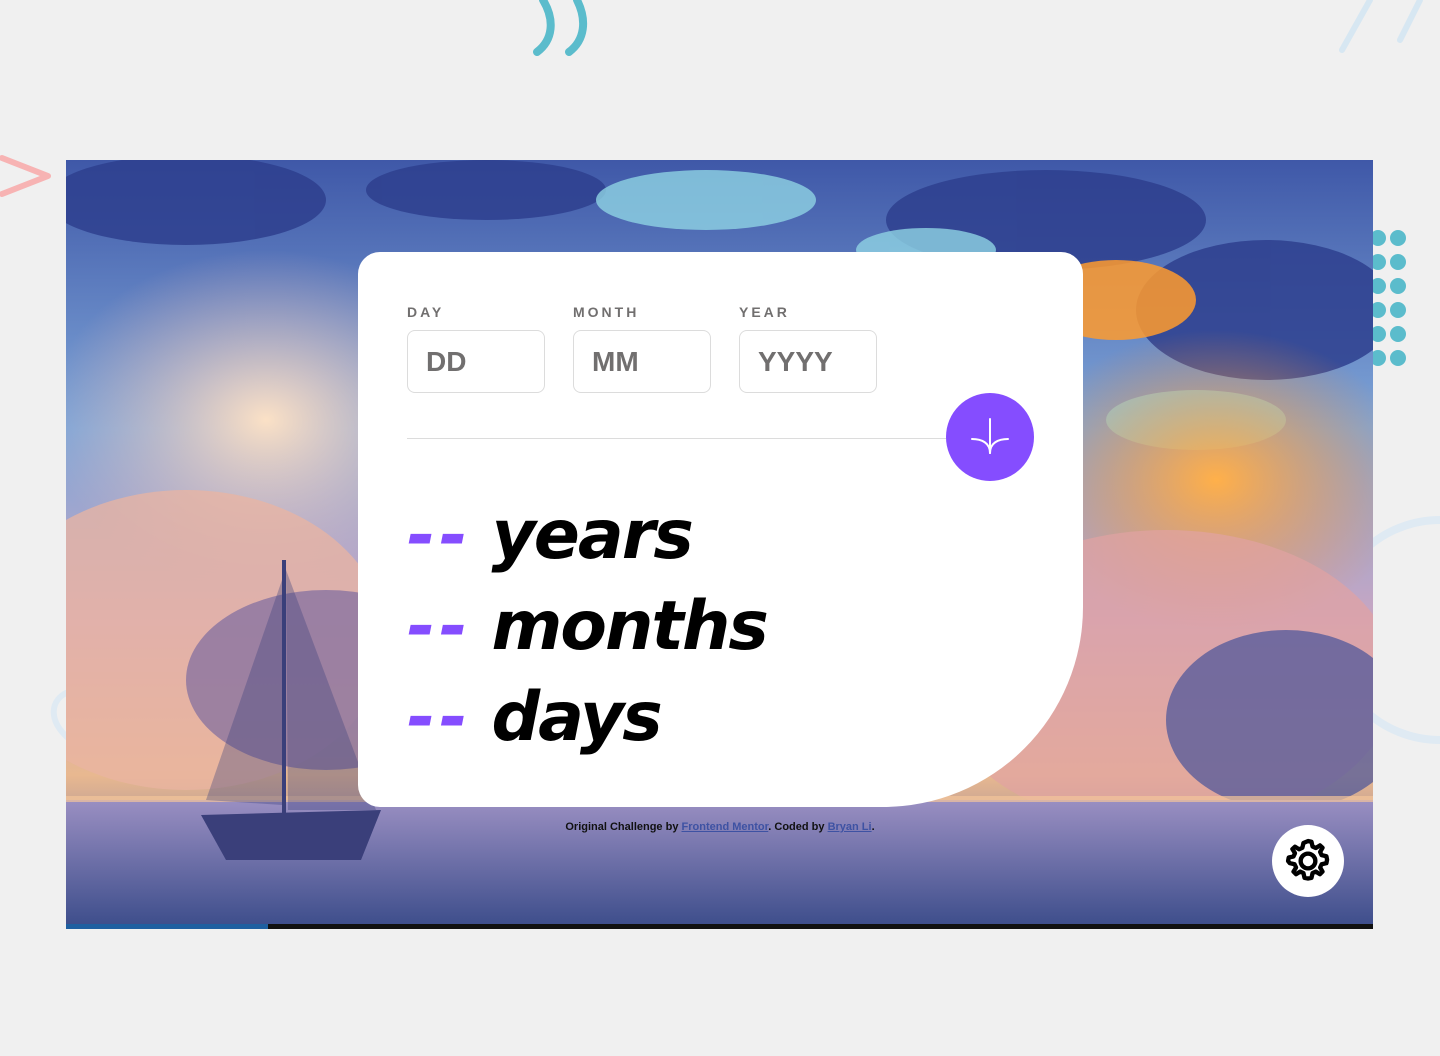  What do you see at coordinates (1388, 298) in the screenshot?
I see `decorative-dots` at bounding box center [1388, 298].